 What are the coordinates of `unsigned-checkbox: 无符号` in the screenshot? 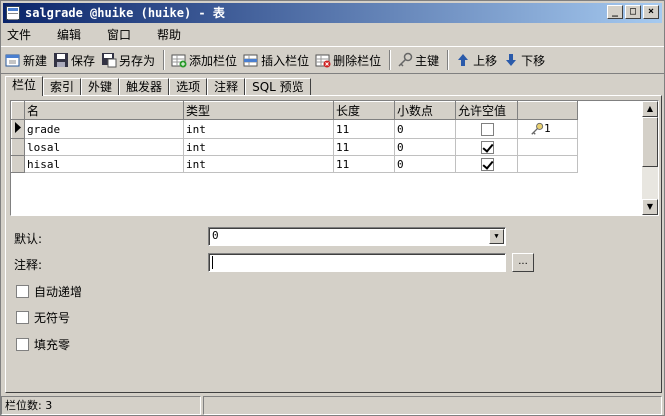 It's located at (43, 317).